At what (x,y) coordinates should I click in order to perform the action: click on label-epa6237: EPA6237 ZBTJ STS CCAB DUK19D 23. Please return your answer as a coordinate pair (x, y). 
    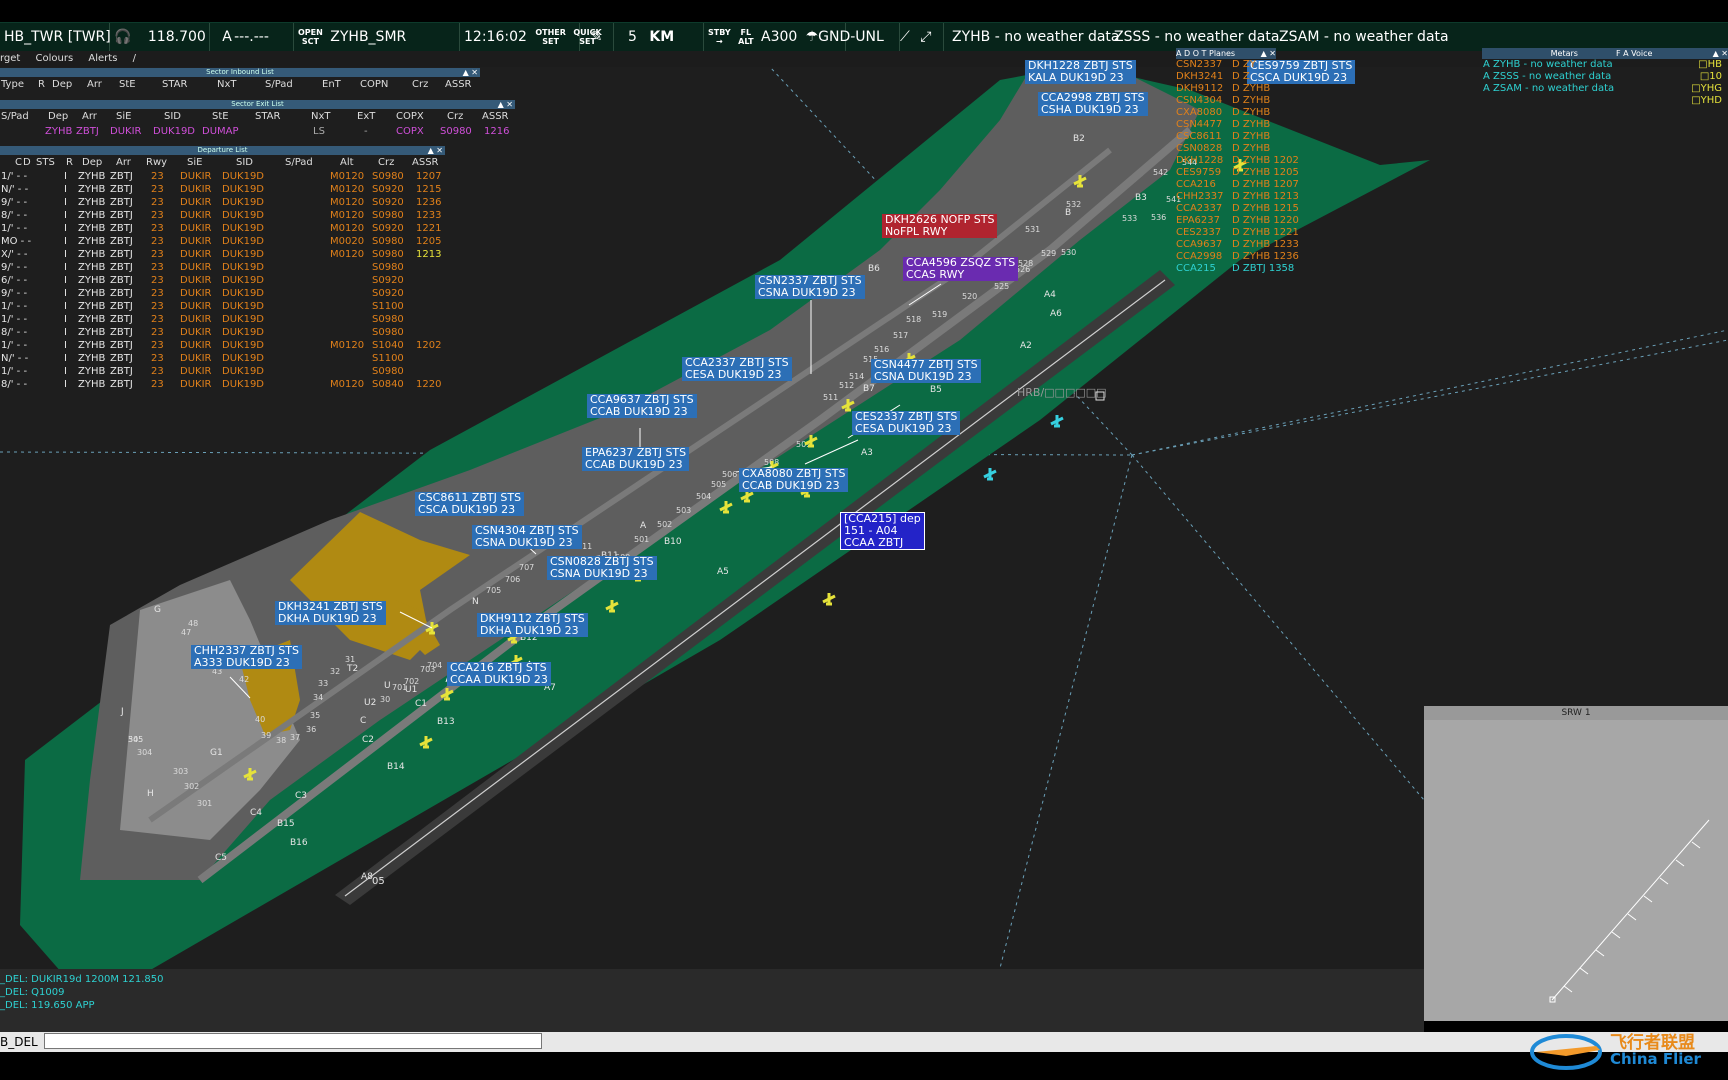
    Looking at the image, I should click on (636, 459).